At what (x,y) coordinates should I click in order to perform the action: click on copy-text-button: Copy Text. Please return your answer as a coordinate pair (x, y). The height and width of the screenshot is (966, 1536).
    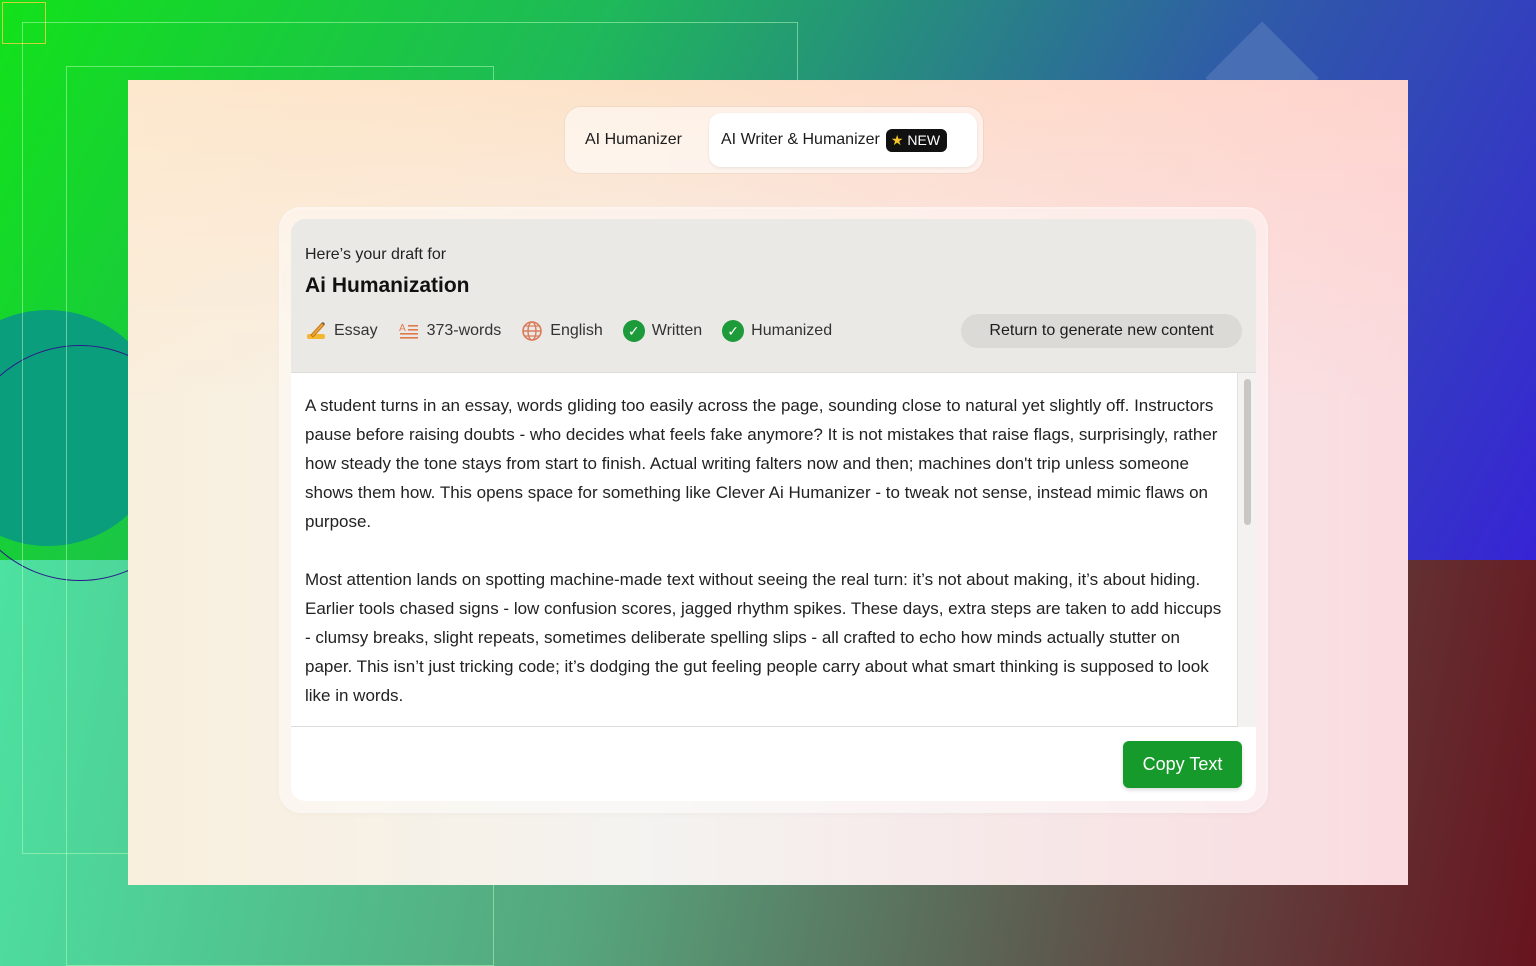
    Looking at the image, I should click on (1182, 764).